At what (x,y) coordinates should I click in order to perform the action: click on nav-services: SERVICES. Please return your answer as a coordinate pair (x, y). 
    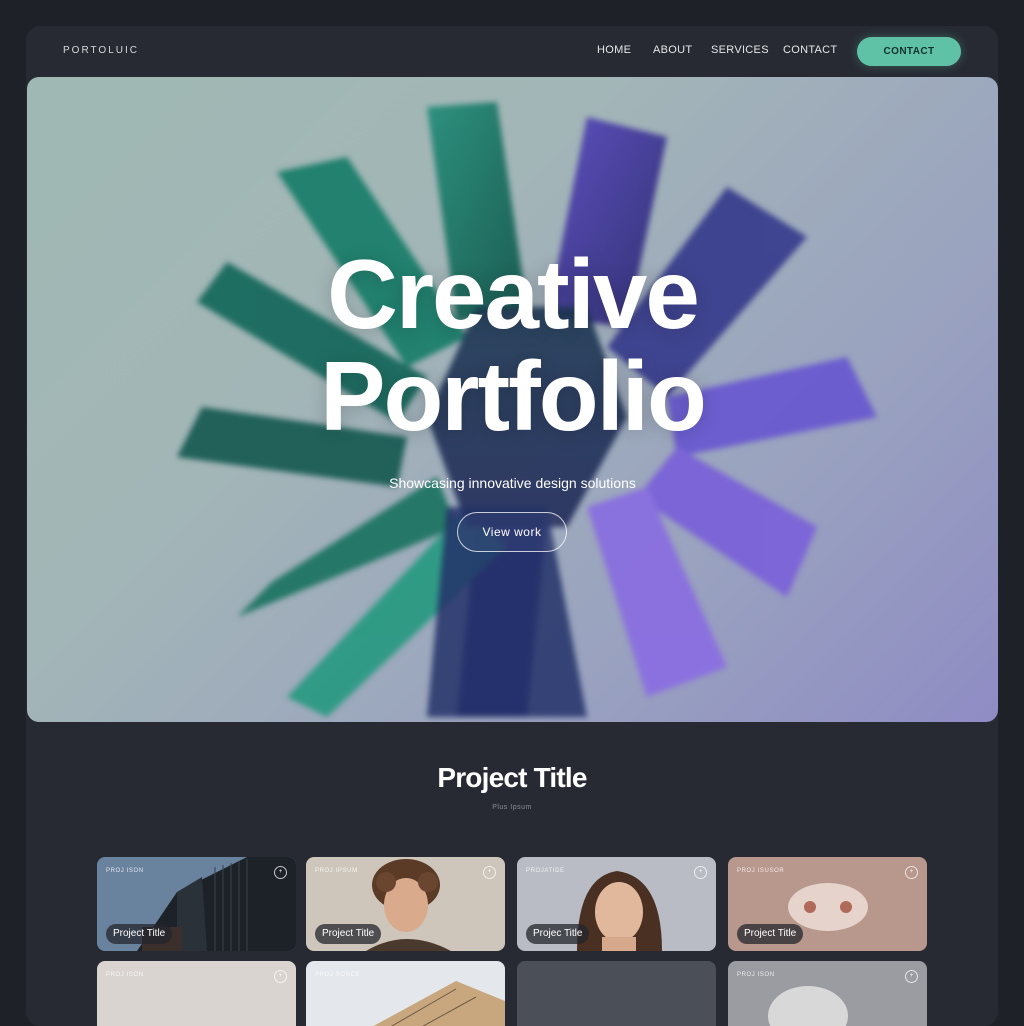
    Looking at the image, I should click on (740, 50).